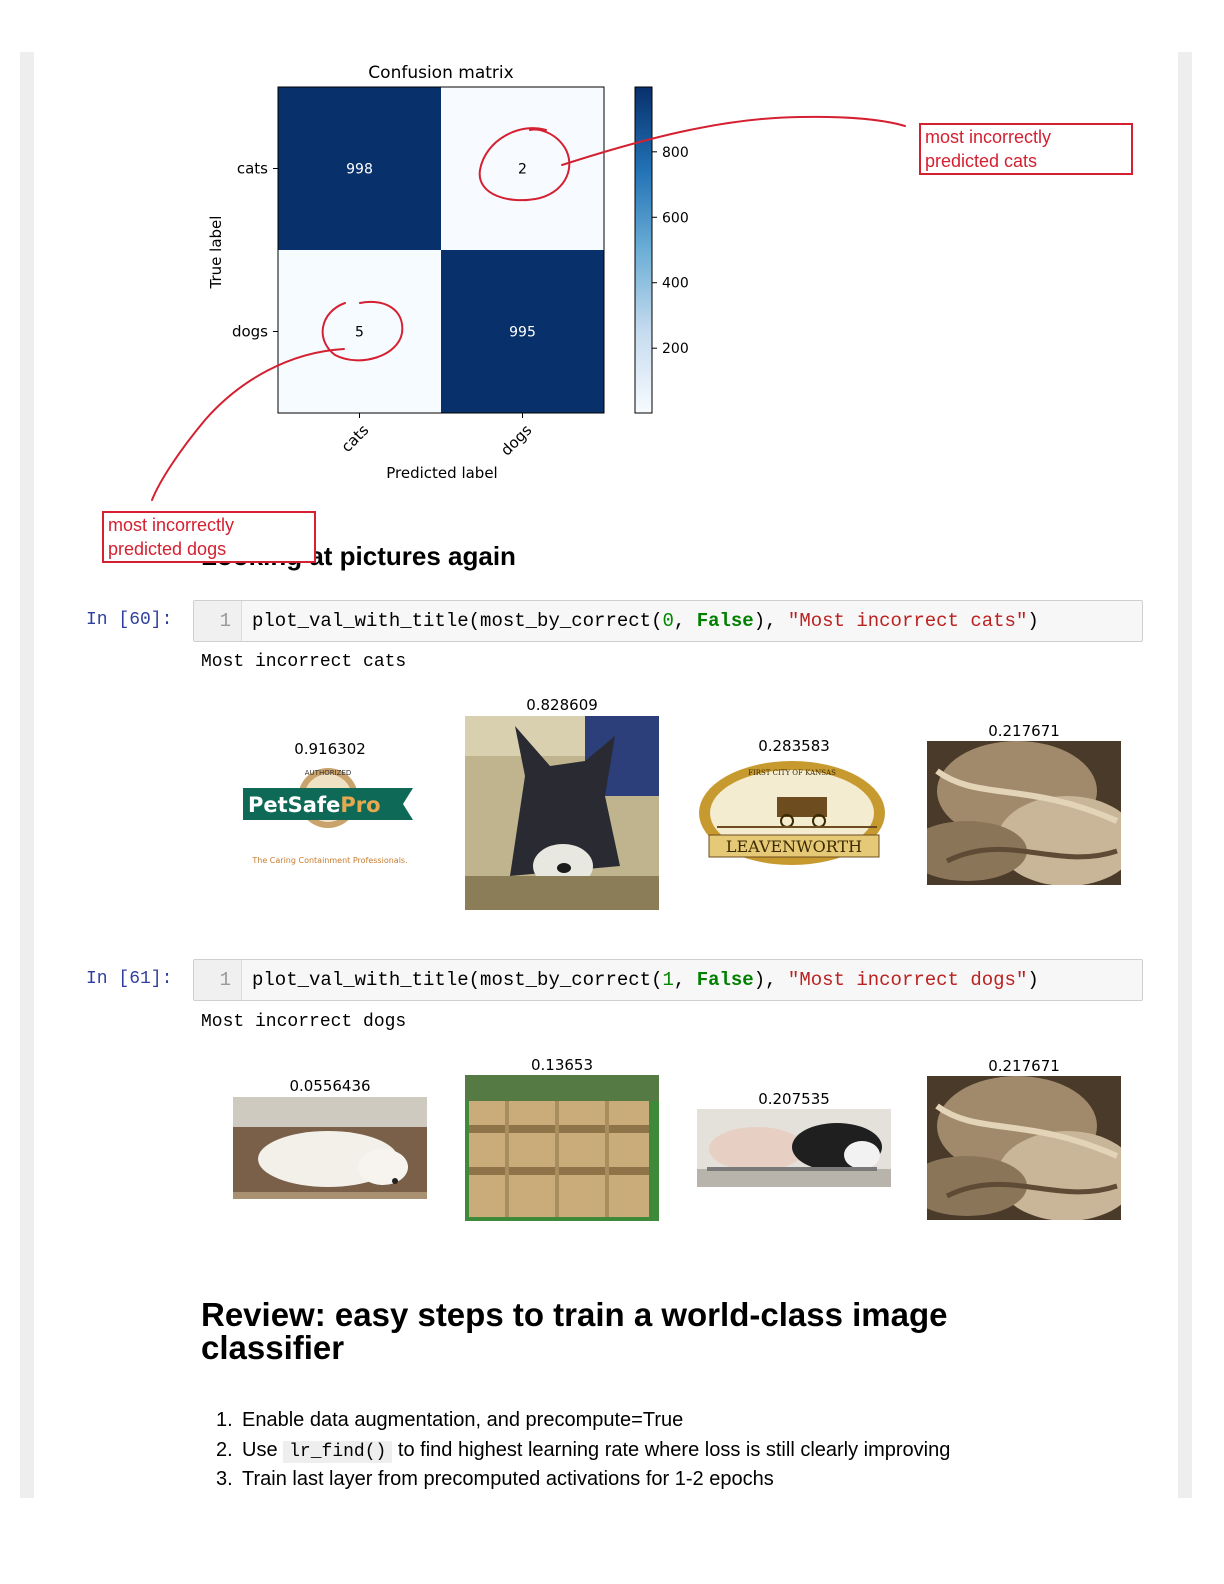 Image resolution: width=1224 pixels, height=1584 pixels. What do you see at coordinates (675, 284) in the screenshot?
I see `colorbar-tick-label: 400` at bounding box center [675, 284].